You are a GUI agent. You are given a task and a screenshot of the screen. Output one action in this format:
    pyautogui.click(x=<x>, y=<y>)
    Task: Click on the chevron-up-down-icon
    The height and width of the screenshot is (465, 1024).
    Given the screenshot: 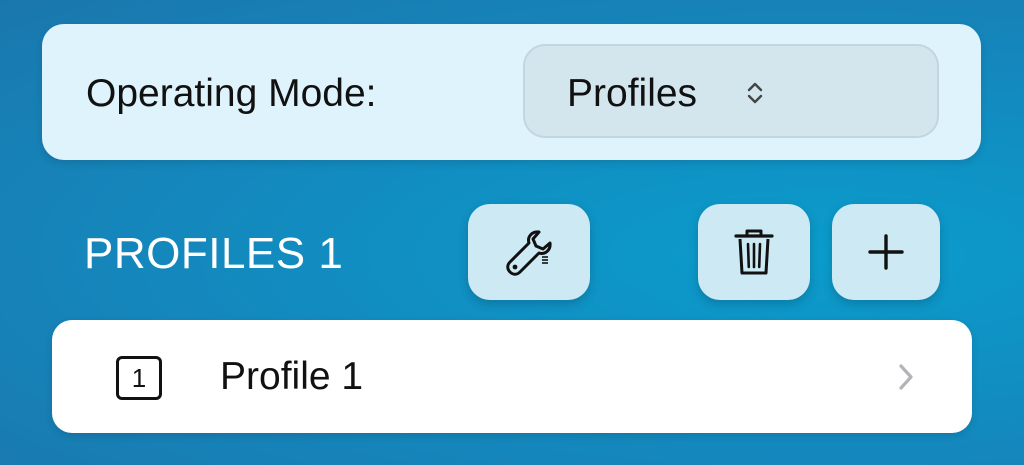 What is the action you would take?
    pyautogui.click(x=755, y=93)
    